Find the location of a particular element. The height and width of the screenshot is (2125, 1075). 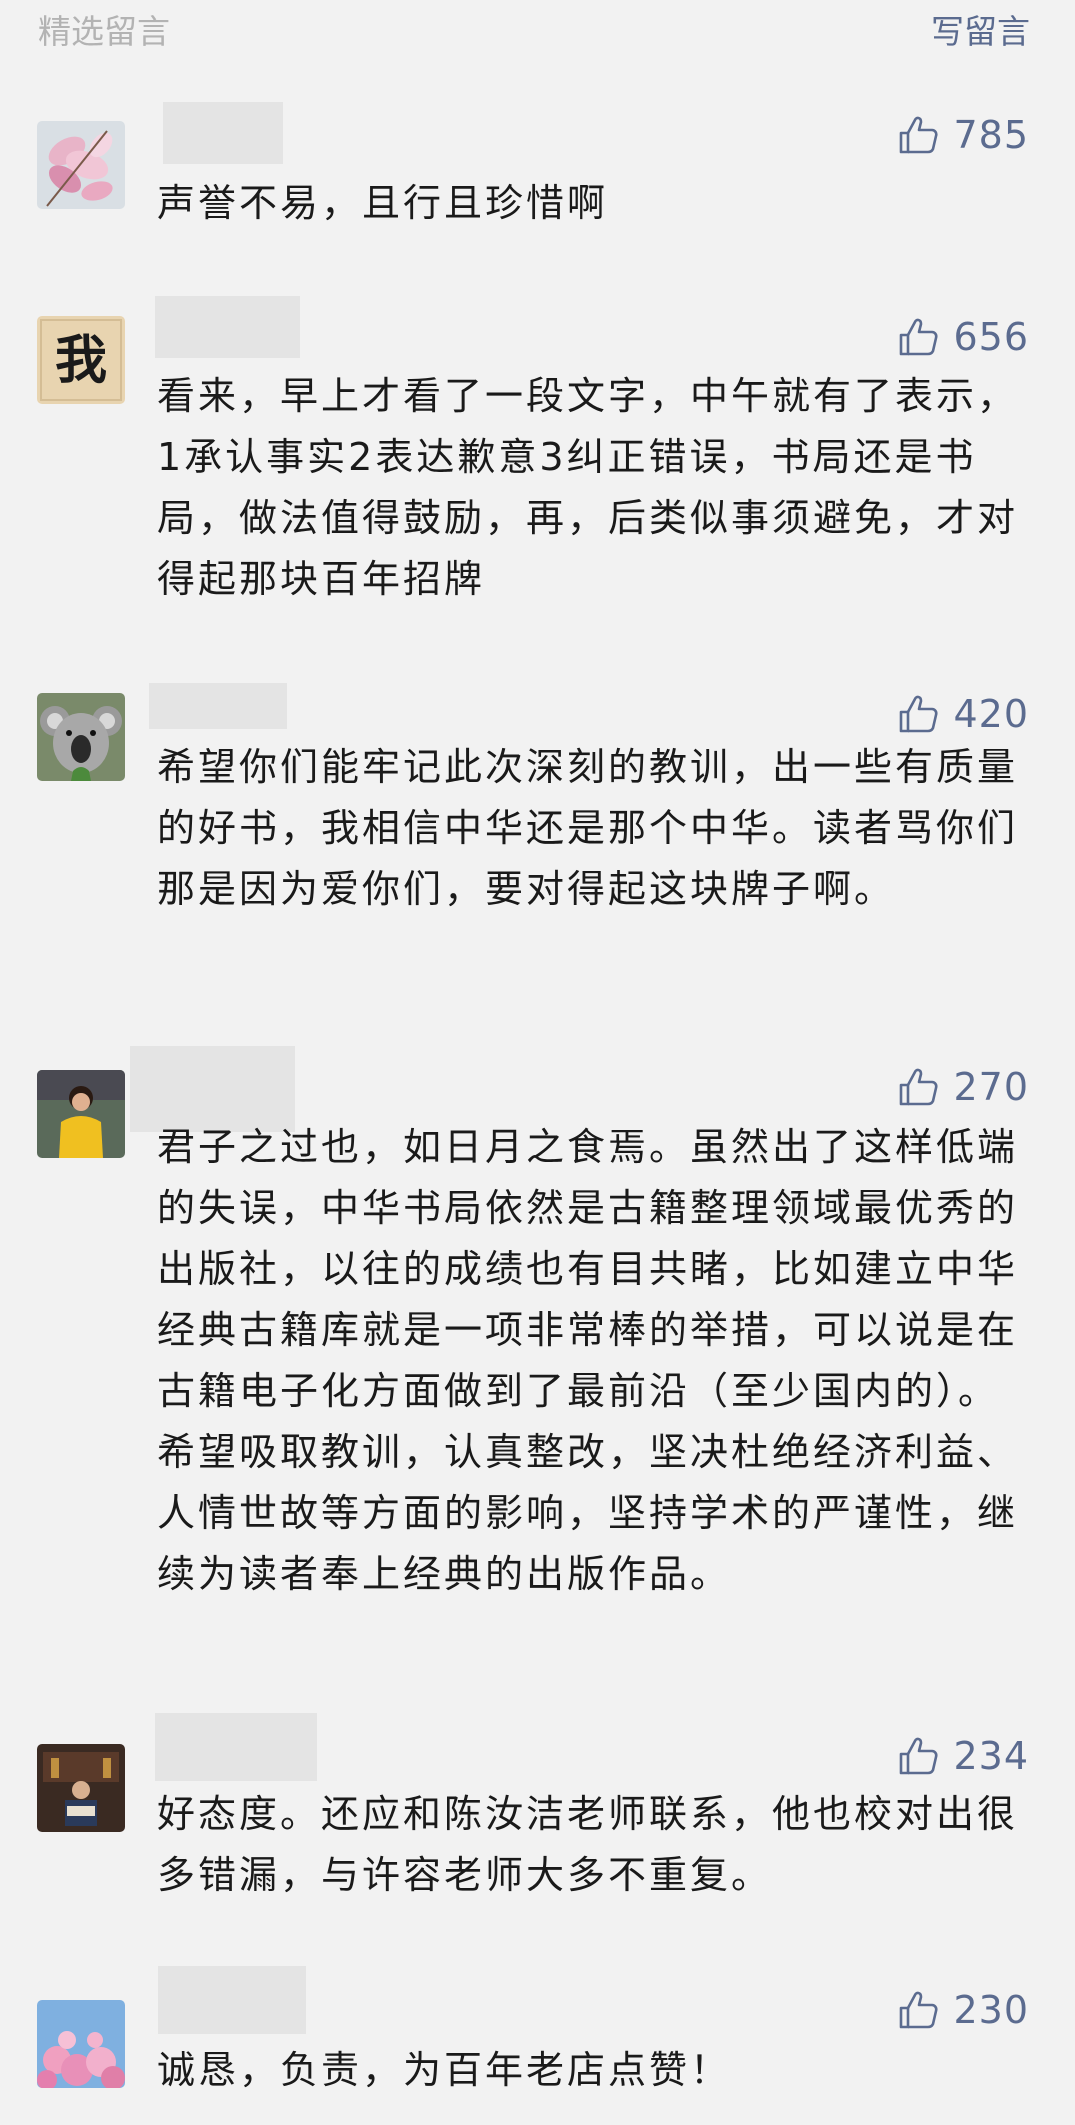

featured-comments-title: 精选留言 is located at coordinates (104, 31).